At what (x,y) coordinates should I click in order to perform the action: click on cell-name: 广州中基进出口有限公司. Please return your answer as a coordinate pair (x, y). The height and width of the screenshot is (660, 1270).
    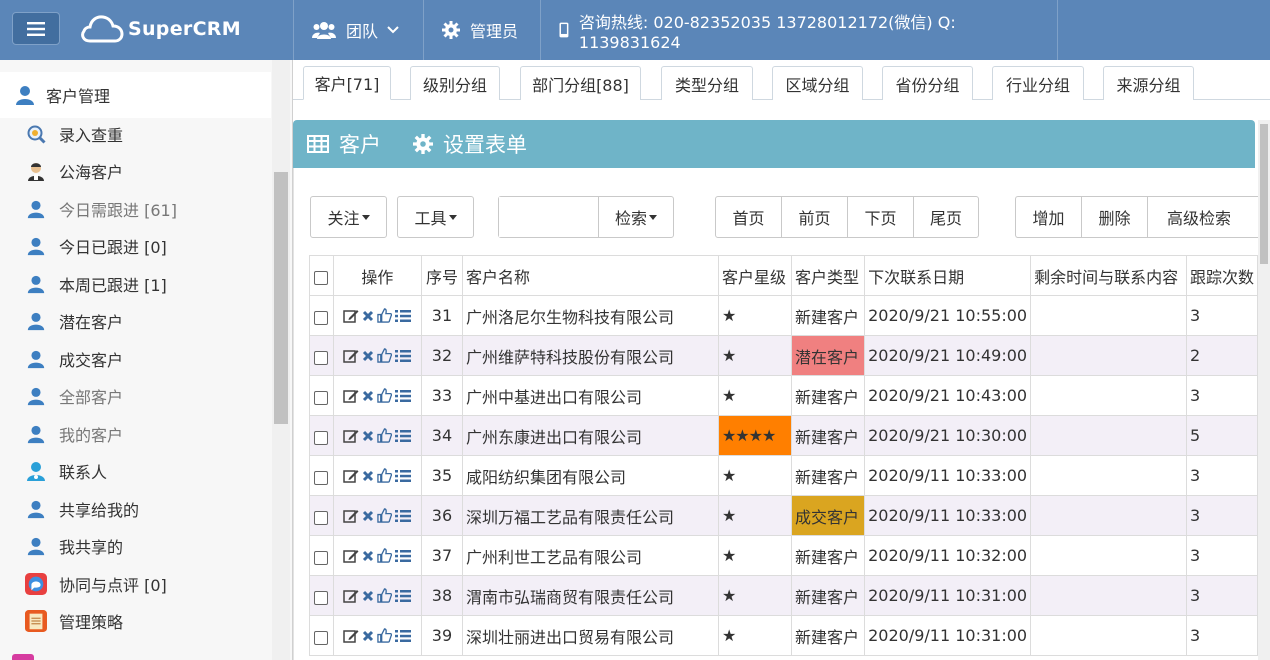
    Looking at the image, I should click on (590, 395).